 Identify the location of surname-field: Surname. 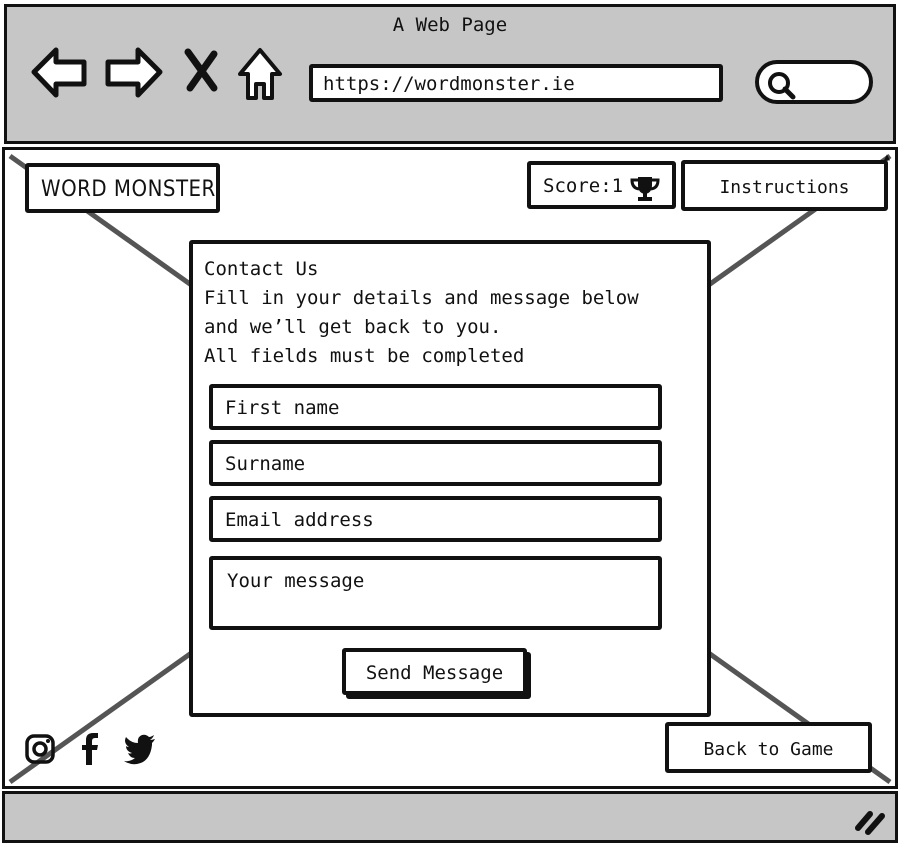
(435, 463).